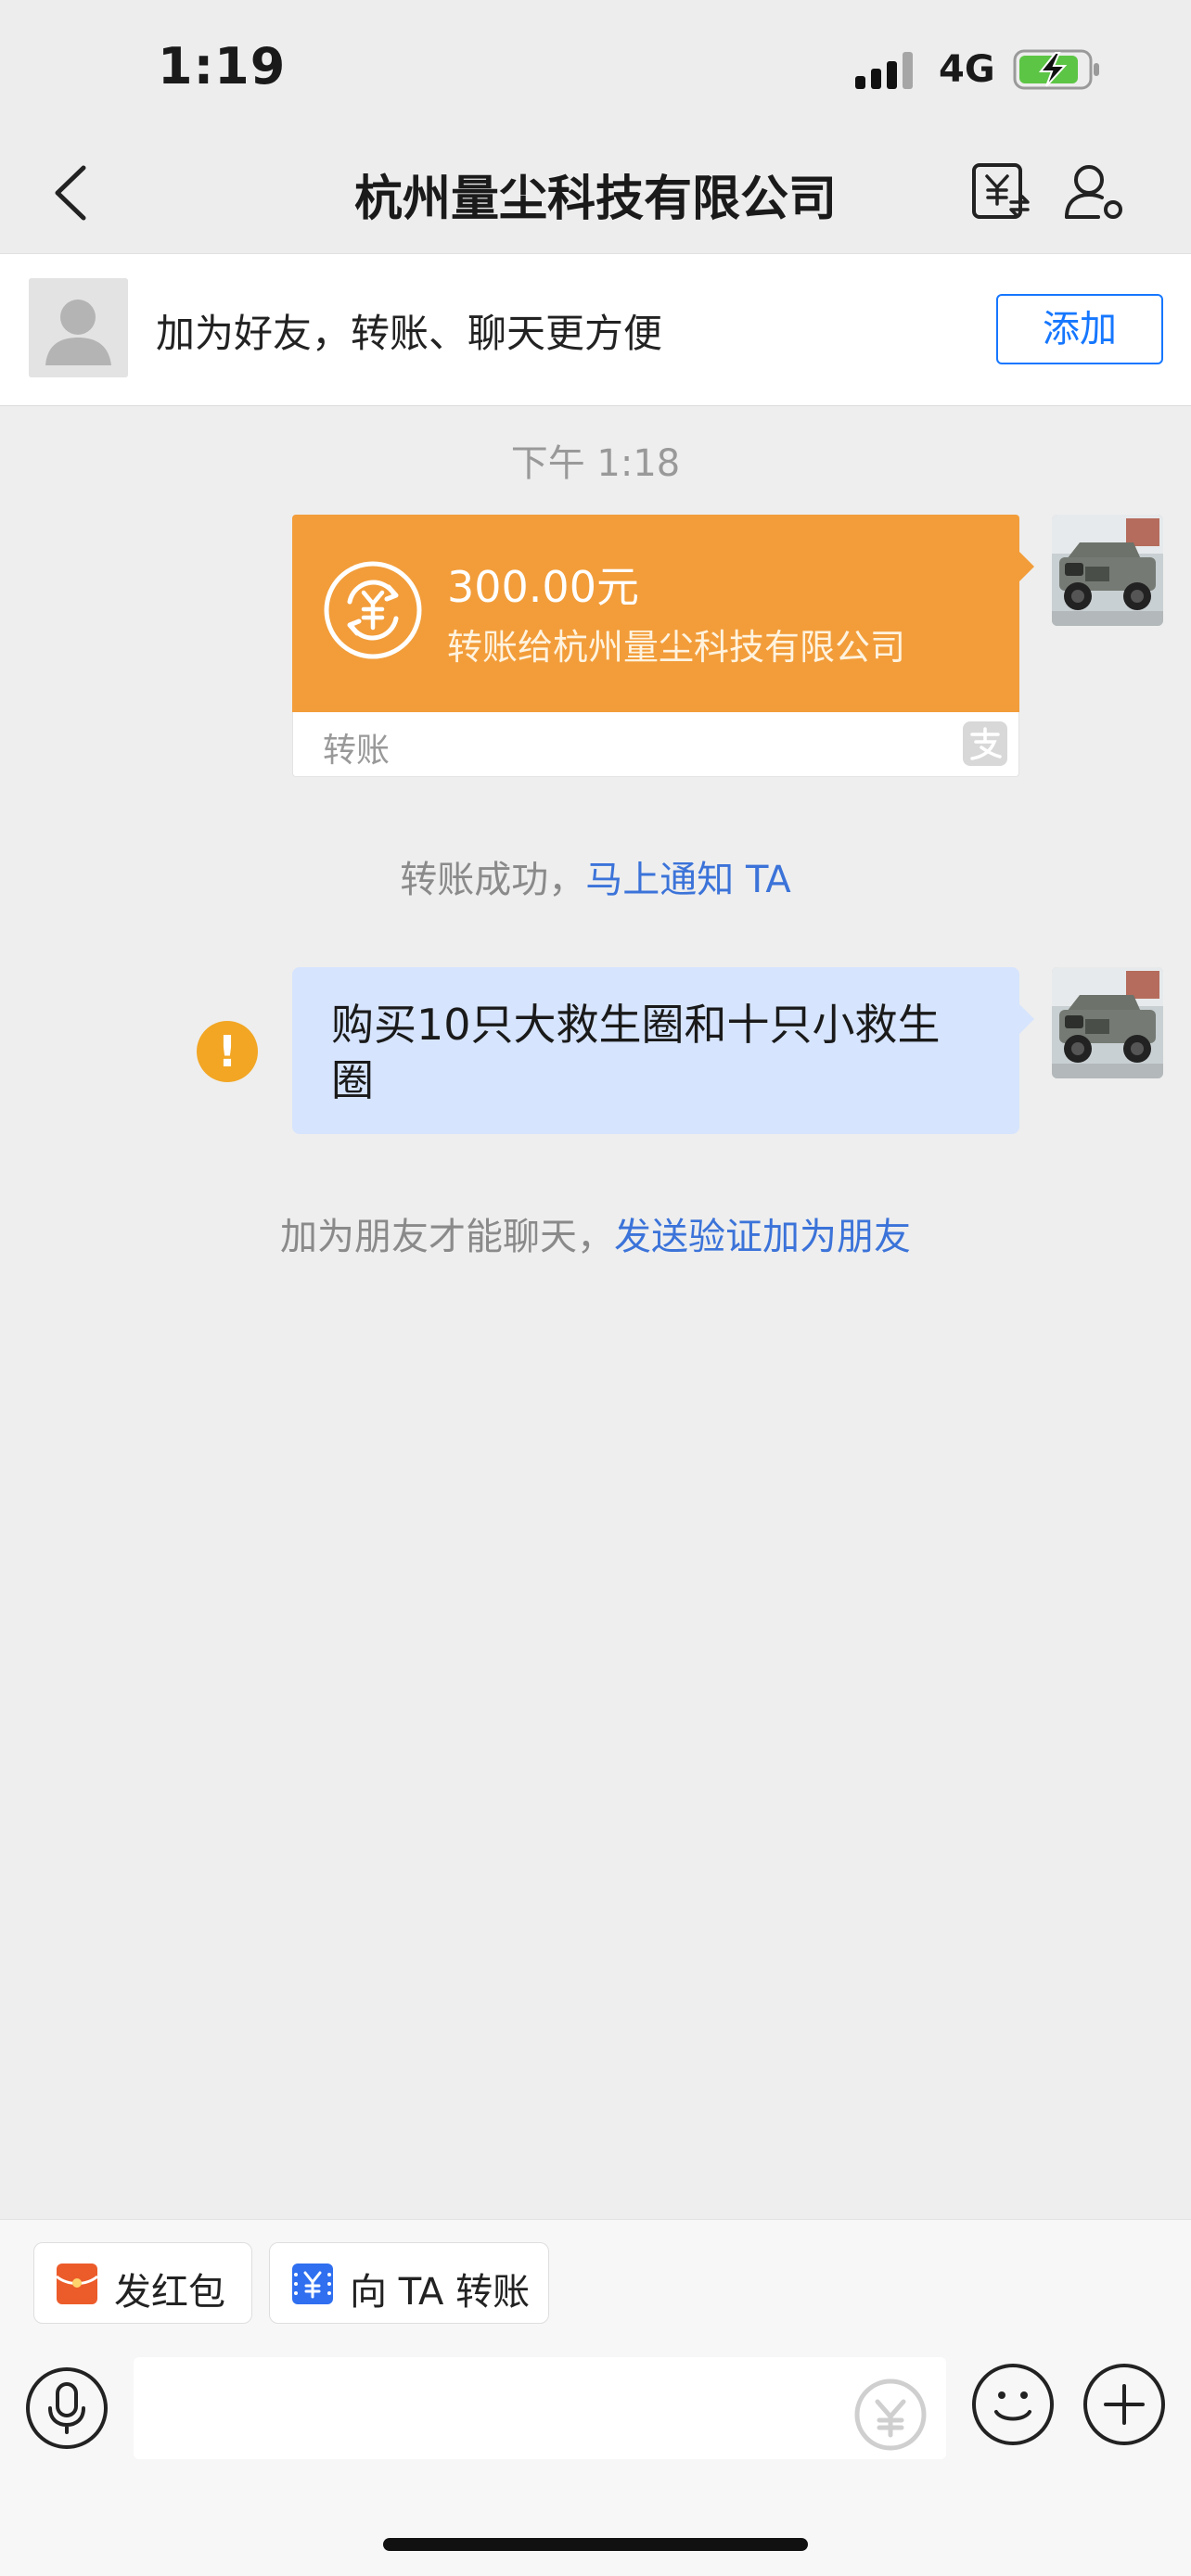 The image size is (1191, 2576). What do you see at coordinates (887, 71) in the screenshot?
I see `signal-icon` at bounding box center [887, 71].